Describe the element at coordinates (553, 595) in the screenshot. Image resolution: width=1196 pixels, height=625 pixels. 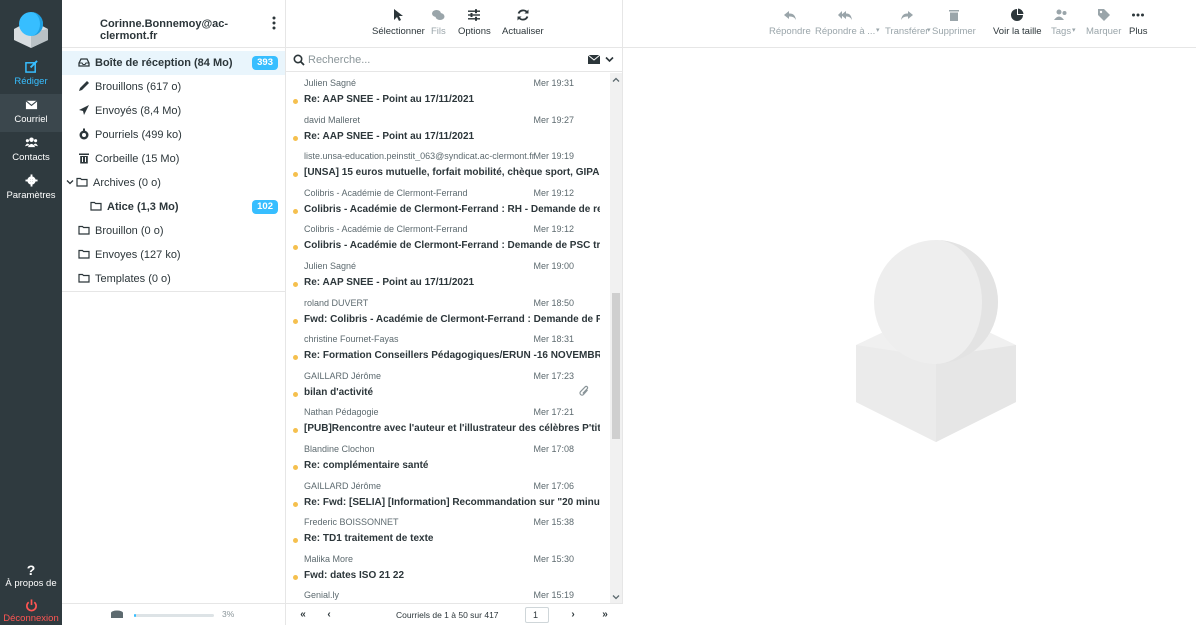
I see `message-date: Mer 15:19` at that location.